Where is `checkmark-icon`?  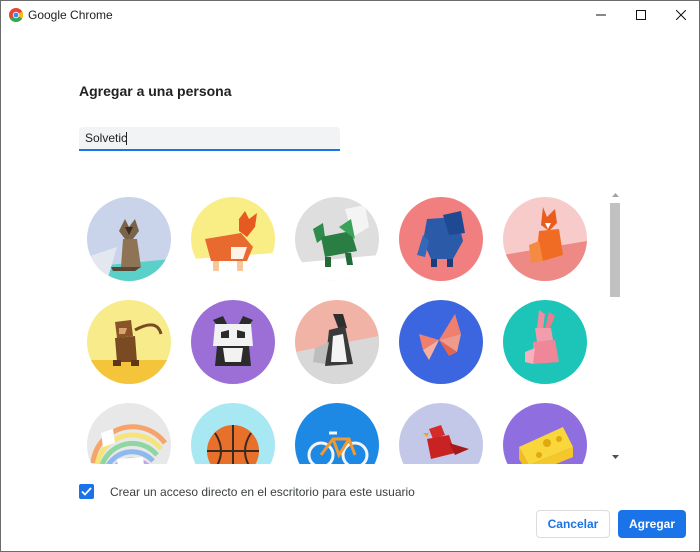 checkmark-icon is located at coordinates (86, 491).